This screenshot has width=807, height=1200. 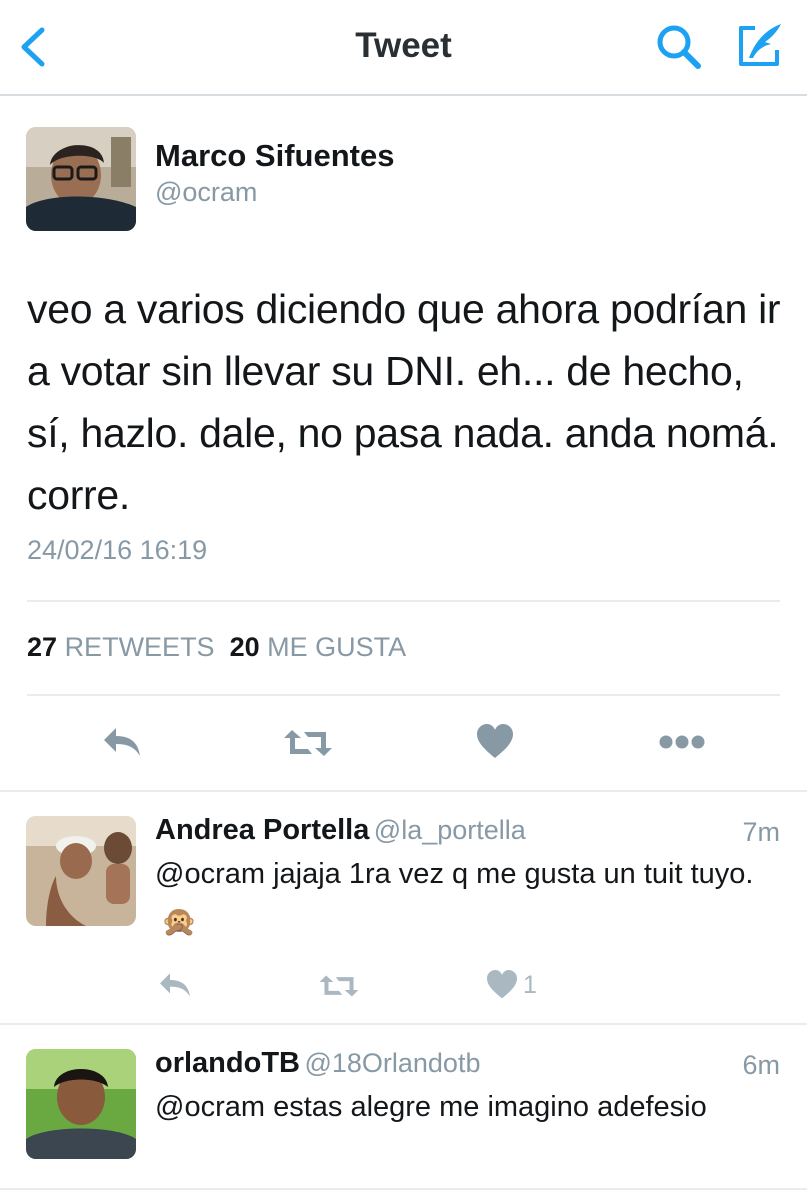 I want to click on reply-header: Andrea Portella @la_portella, so click(x=467, y=830).